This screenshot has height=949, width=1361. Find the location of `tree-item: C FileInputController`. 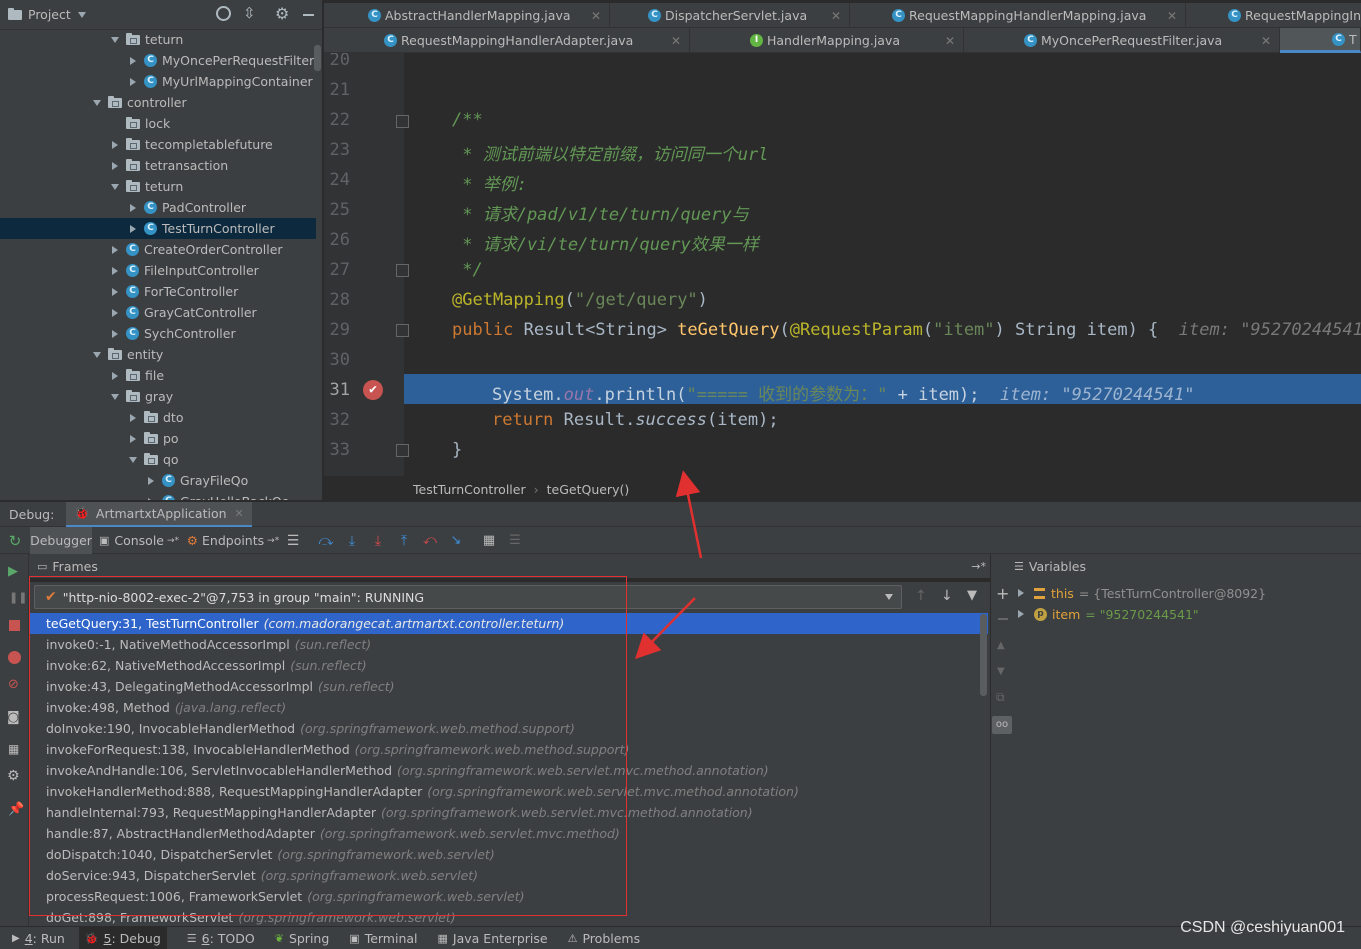

tree-item: C FileInputController is located at coordinates (158, 270).